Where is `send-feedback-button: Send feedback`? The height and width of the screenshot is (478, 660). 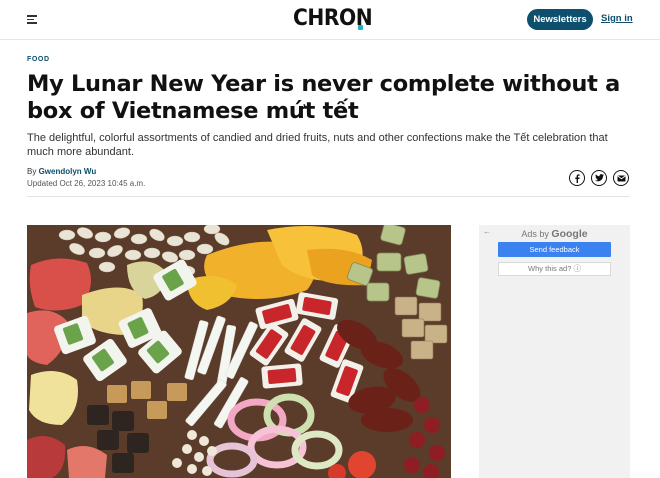
send-feedback-button: Send feedback is located at coordinates (554, 249).